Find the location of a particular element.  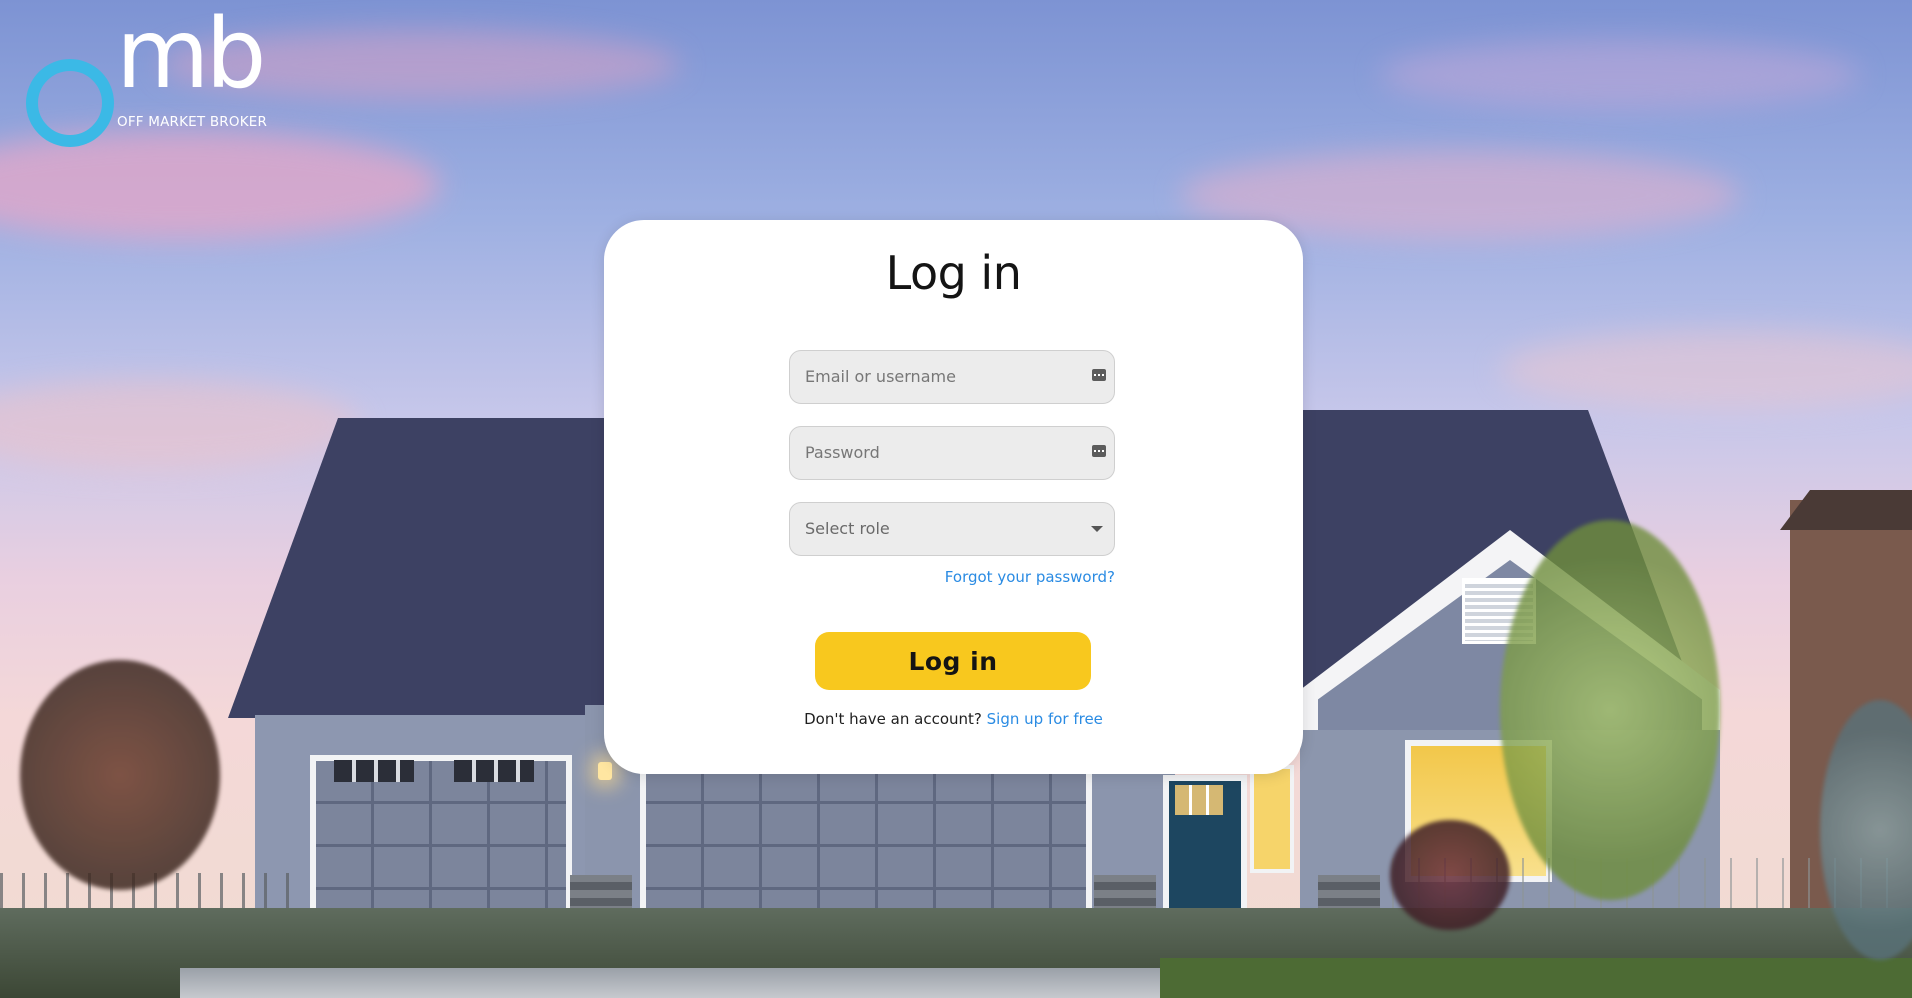

front-door-window is located at coordinates (1199, 800).